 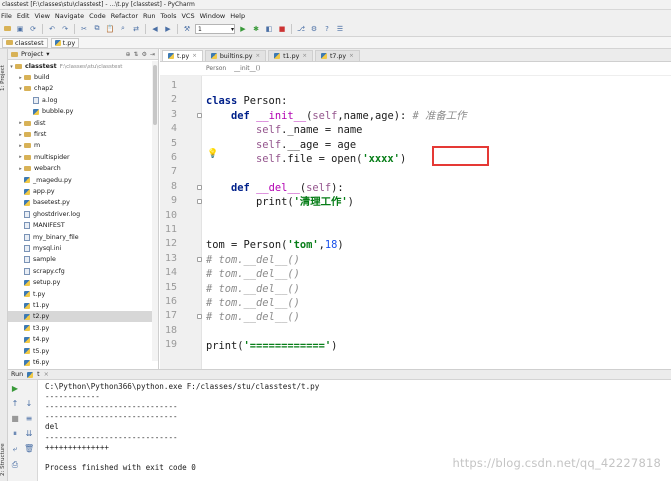 What do you see at coordinates (84, 29) in the screenshot?
I see `cut-icon: ✂` at bounding box center [84, 29].